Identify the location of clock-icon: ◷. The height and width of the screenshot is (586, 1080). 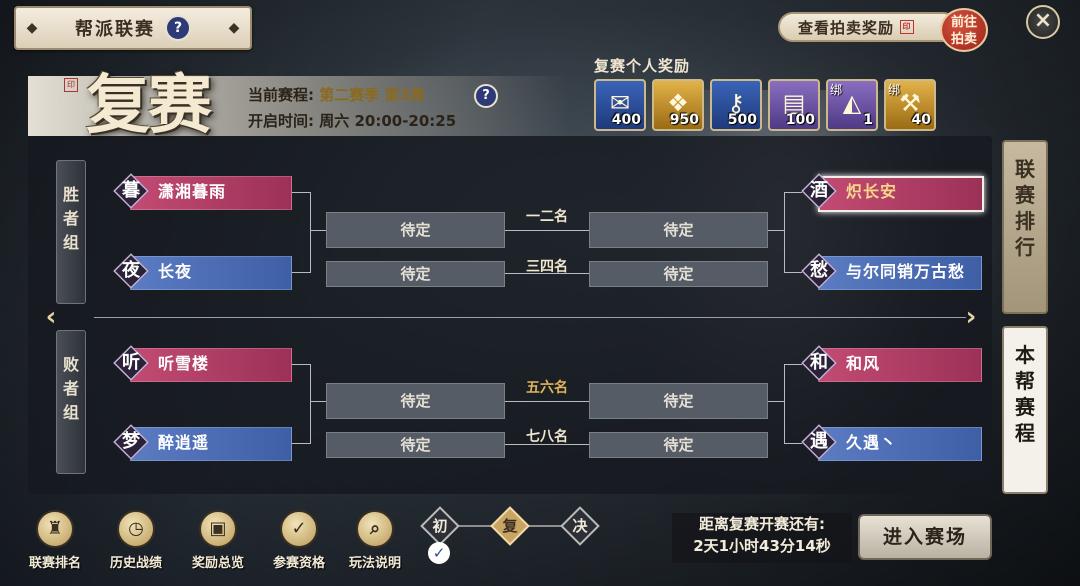
(136, 529).